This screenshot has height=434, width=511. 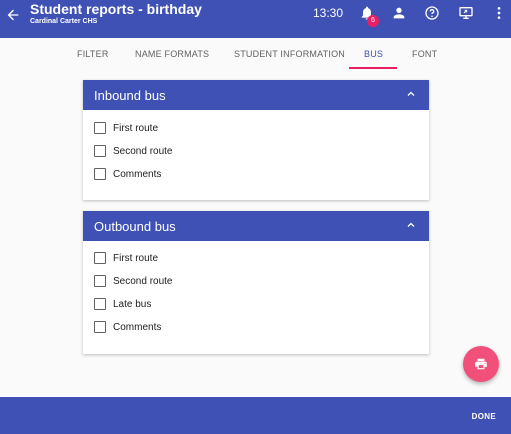 What do you see at coordinates (432, 13) in the screenshot?
I see `help-circle-icon` at bounding box center [432, 13].